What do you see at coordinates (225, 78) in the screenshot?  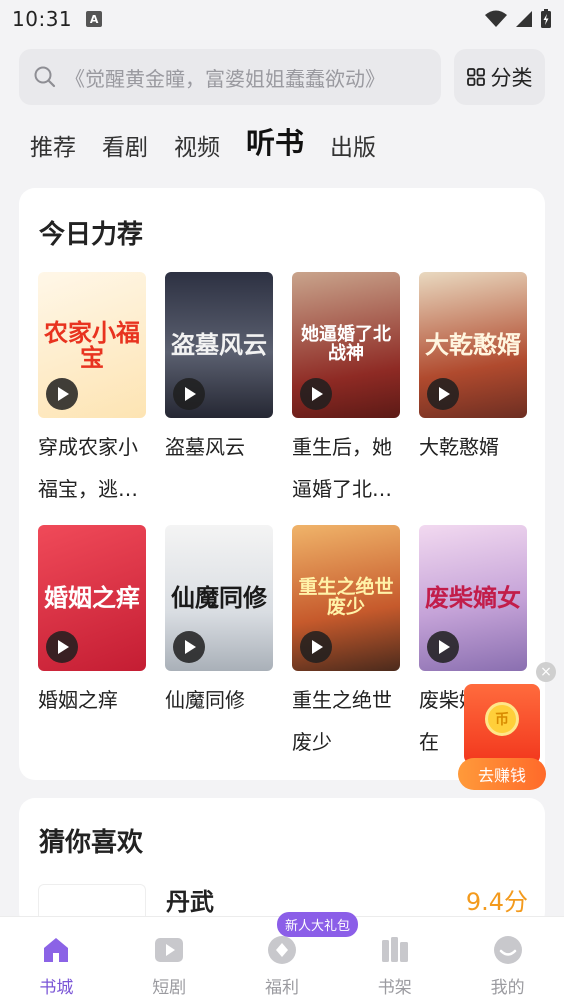 I see `search-placeholder: 《觉醒黄金瞳，富婆姐姐蠢蠢欲动》` at bounding box center [225, 78].